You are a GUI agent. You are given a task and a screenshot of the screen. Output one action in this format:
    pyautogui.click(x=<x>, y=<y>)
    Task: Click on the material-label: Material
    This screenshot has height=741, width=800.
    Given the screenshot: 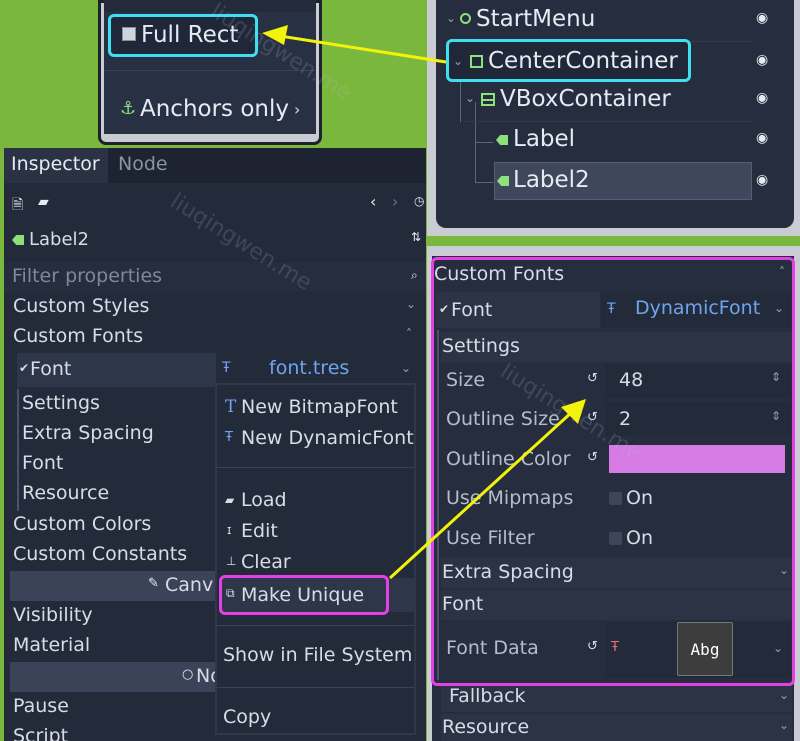 What is the action you would take?
    pyautogui.click(x=52, y=645)
    